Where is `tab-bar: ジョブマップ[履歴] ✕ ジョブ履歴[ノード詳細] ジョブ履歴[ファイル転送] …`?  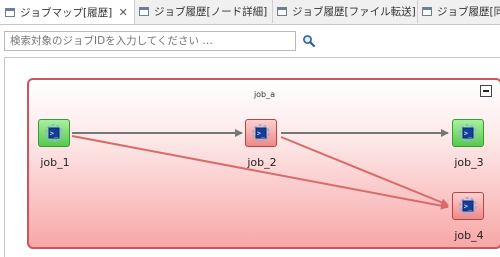 tab-bar: ジョブマップ[履歴] ✕ ジョブ履歴[ノード詳細] ジョブ履歴[ファイル転送] … is located at coordinates (250, 12).